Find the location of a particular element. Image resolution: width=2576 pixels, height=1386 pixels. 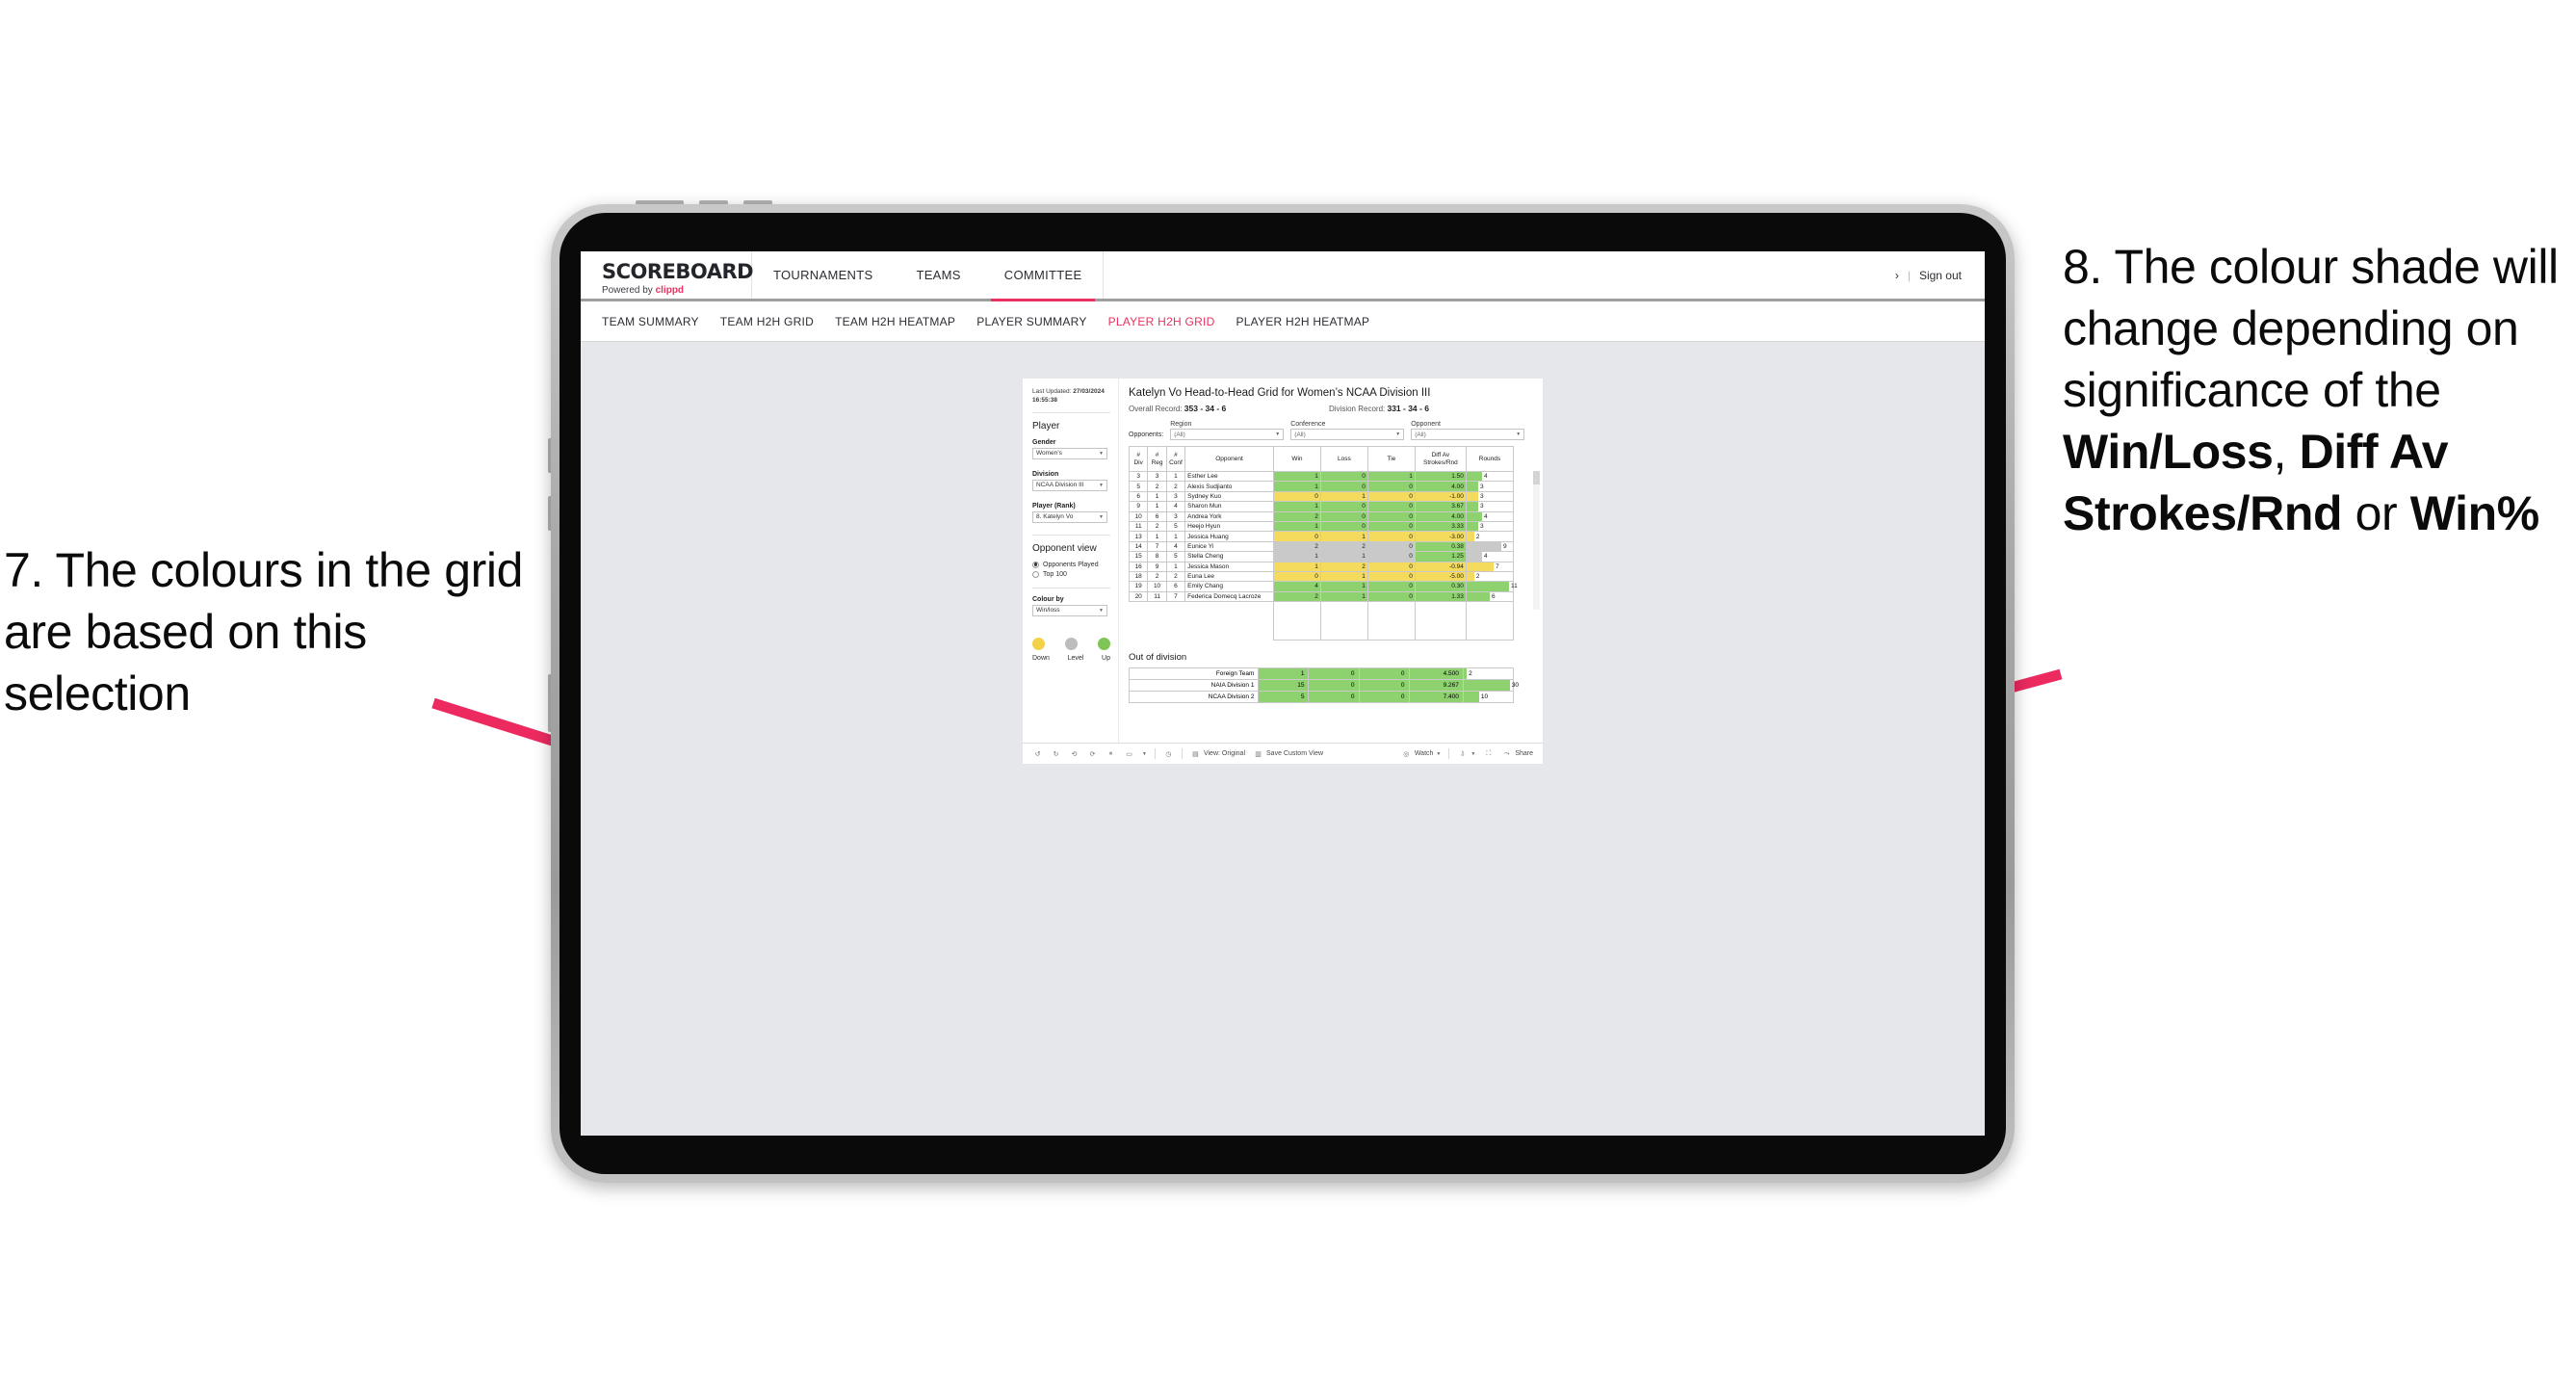

share-button: ⤳ Share is located at coordinates (1517, 753).